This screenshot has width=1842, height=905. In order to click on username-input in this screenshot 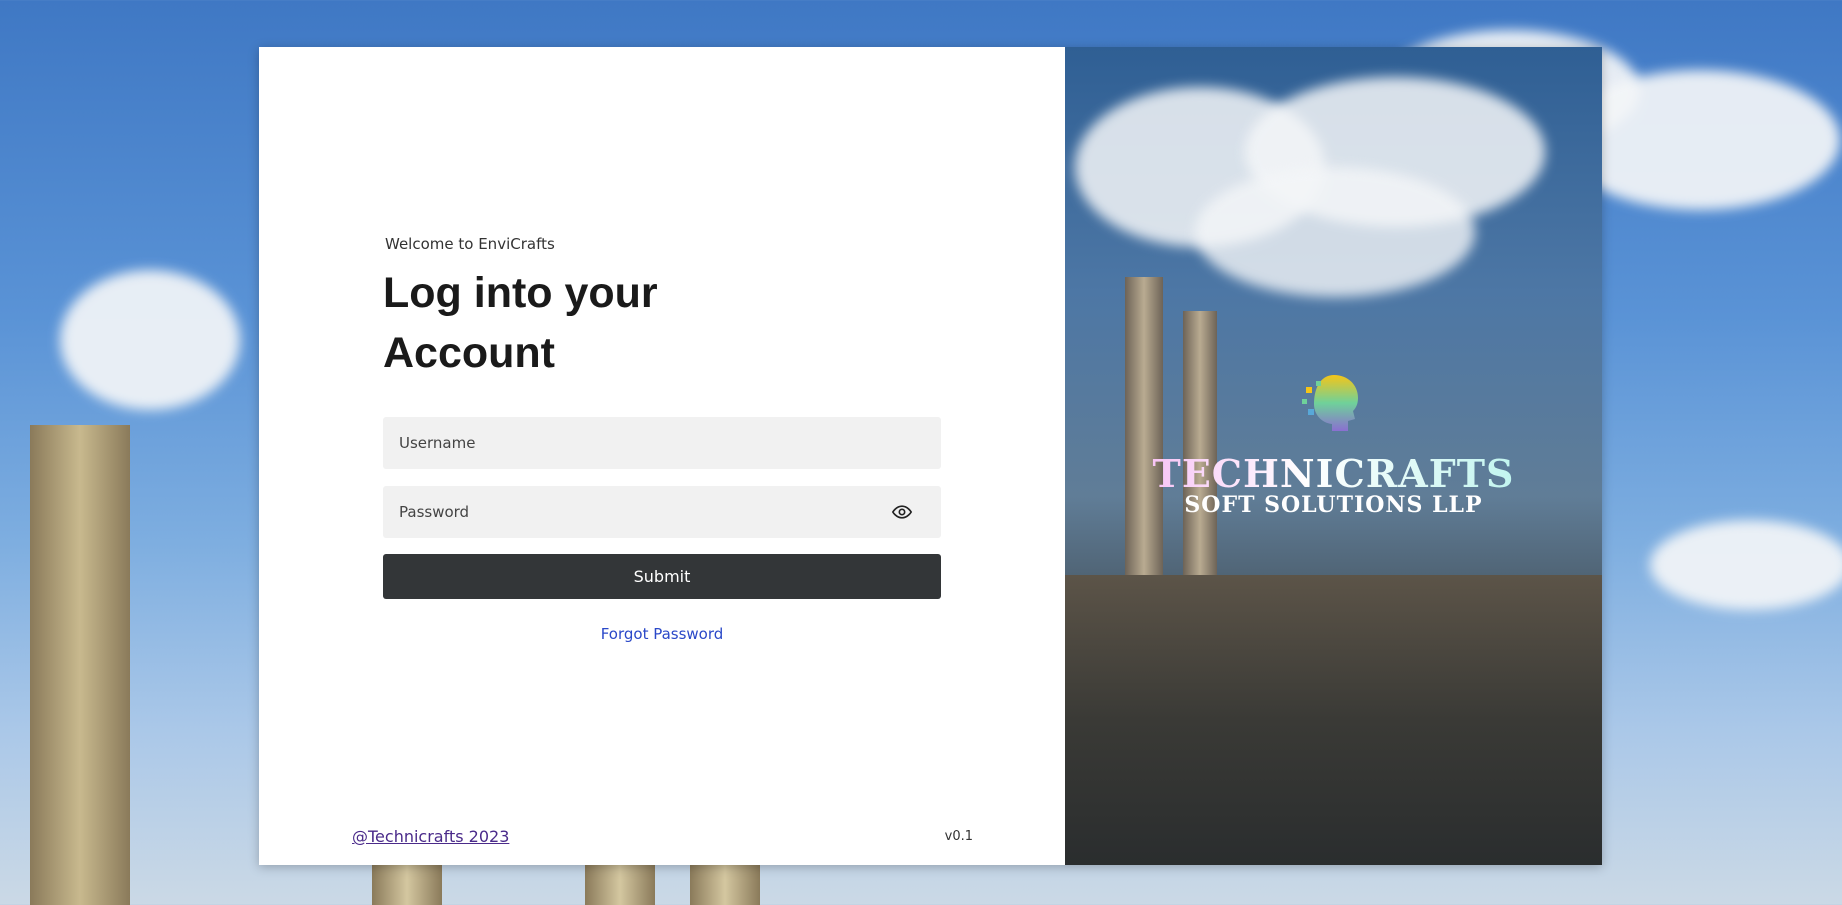, I will do `click(662, 443)`.